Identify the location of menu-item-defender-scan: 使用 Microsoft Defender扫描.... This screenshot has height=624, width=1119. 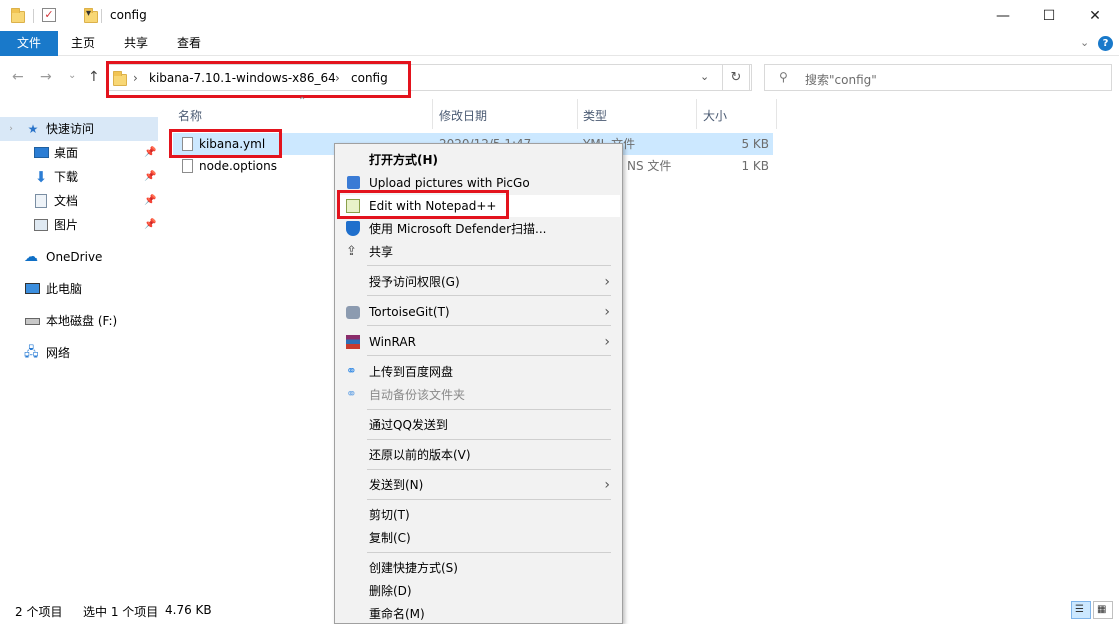
(478, 229).